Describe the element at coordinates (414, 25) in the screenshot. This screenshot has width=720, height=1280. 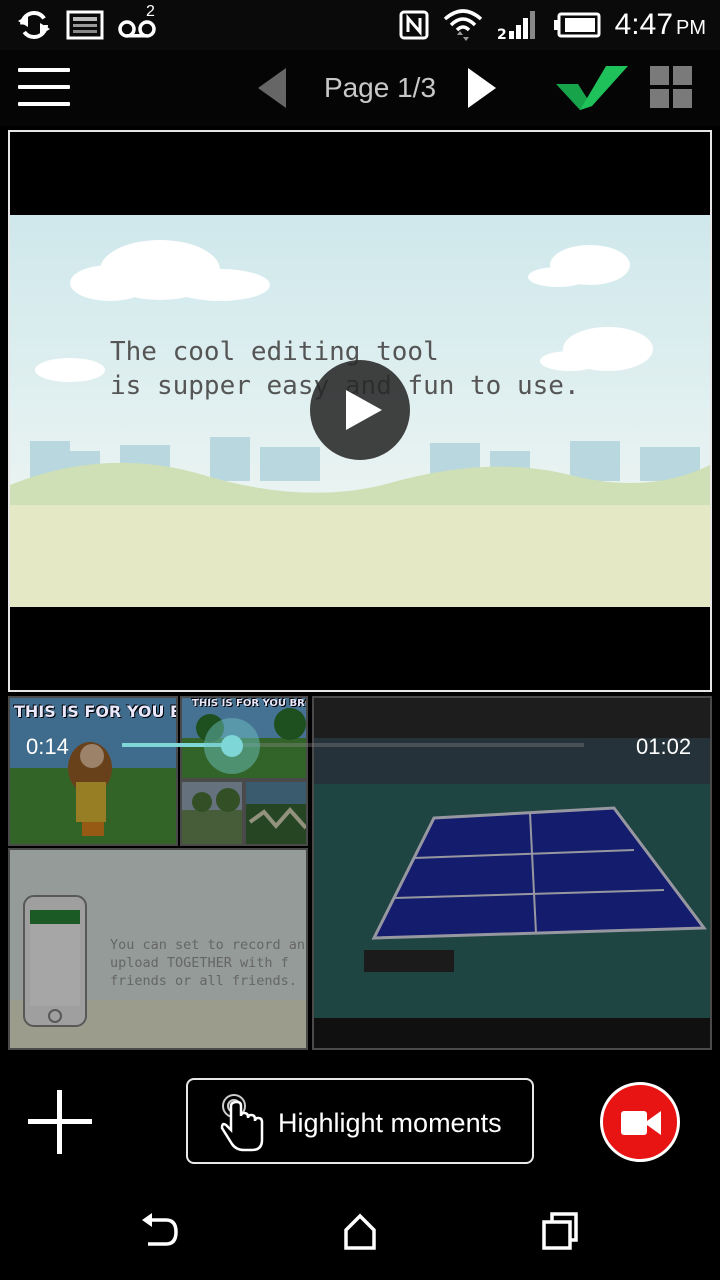
I see `nfc-icon` at that location.